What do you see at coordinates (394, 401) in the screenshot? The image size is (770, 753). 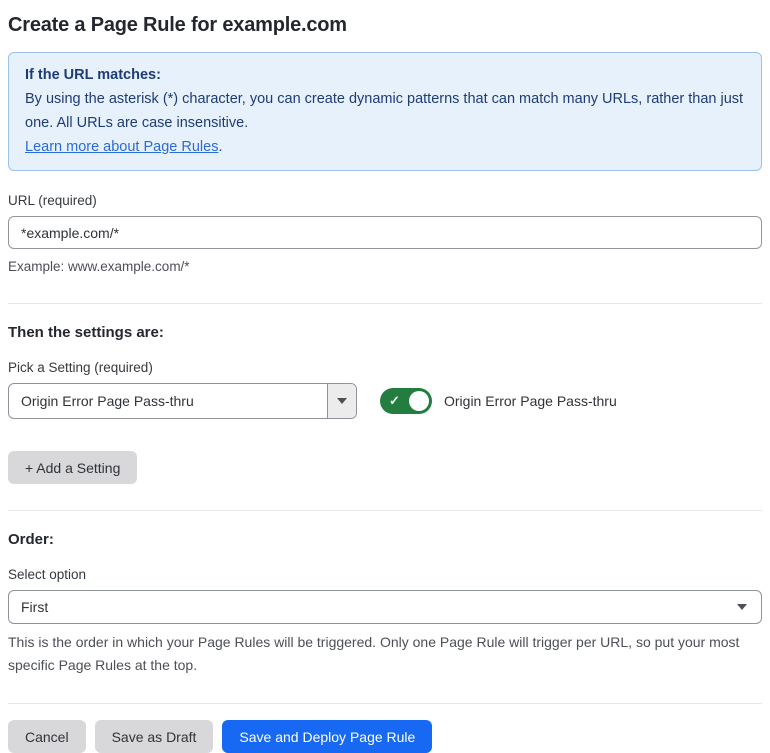 I see `check-icon: ✓` at bounding box center [394, 401].